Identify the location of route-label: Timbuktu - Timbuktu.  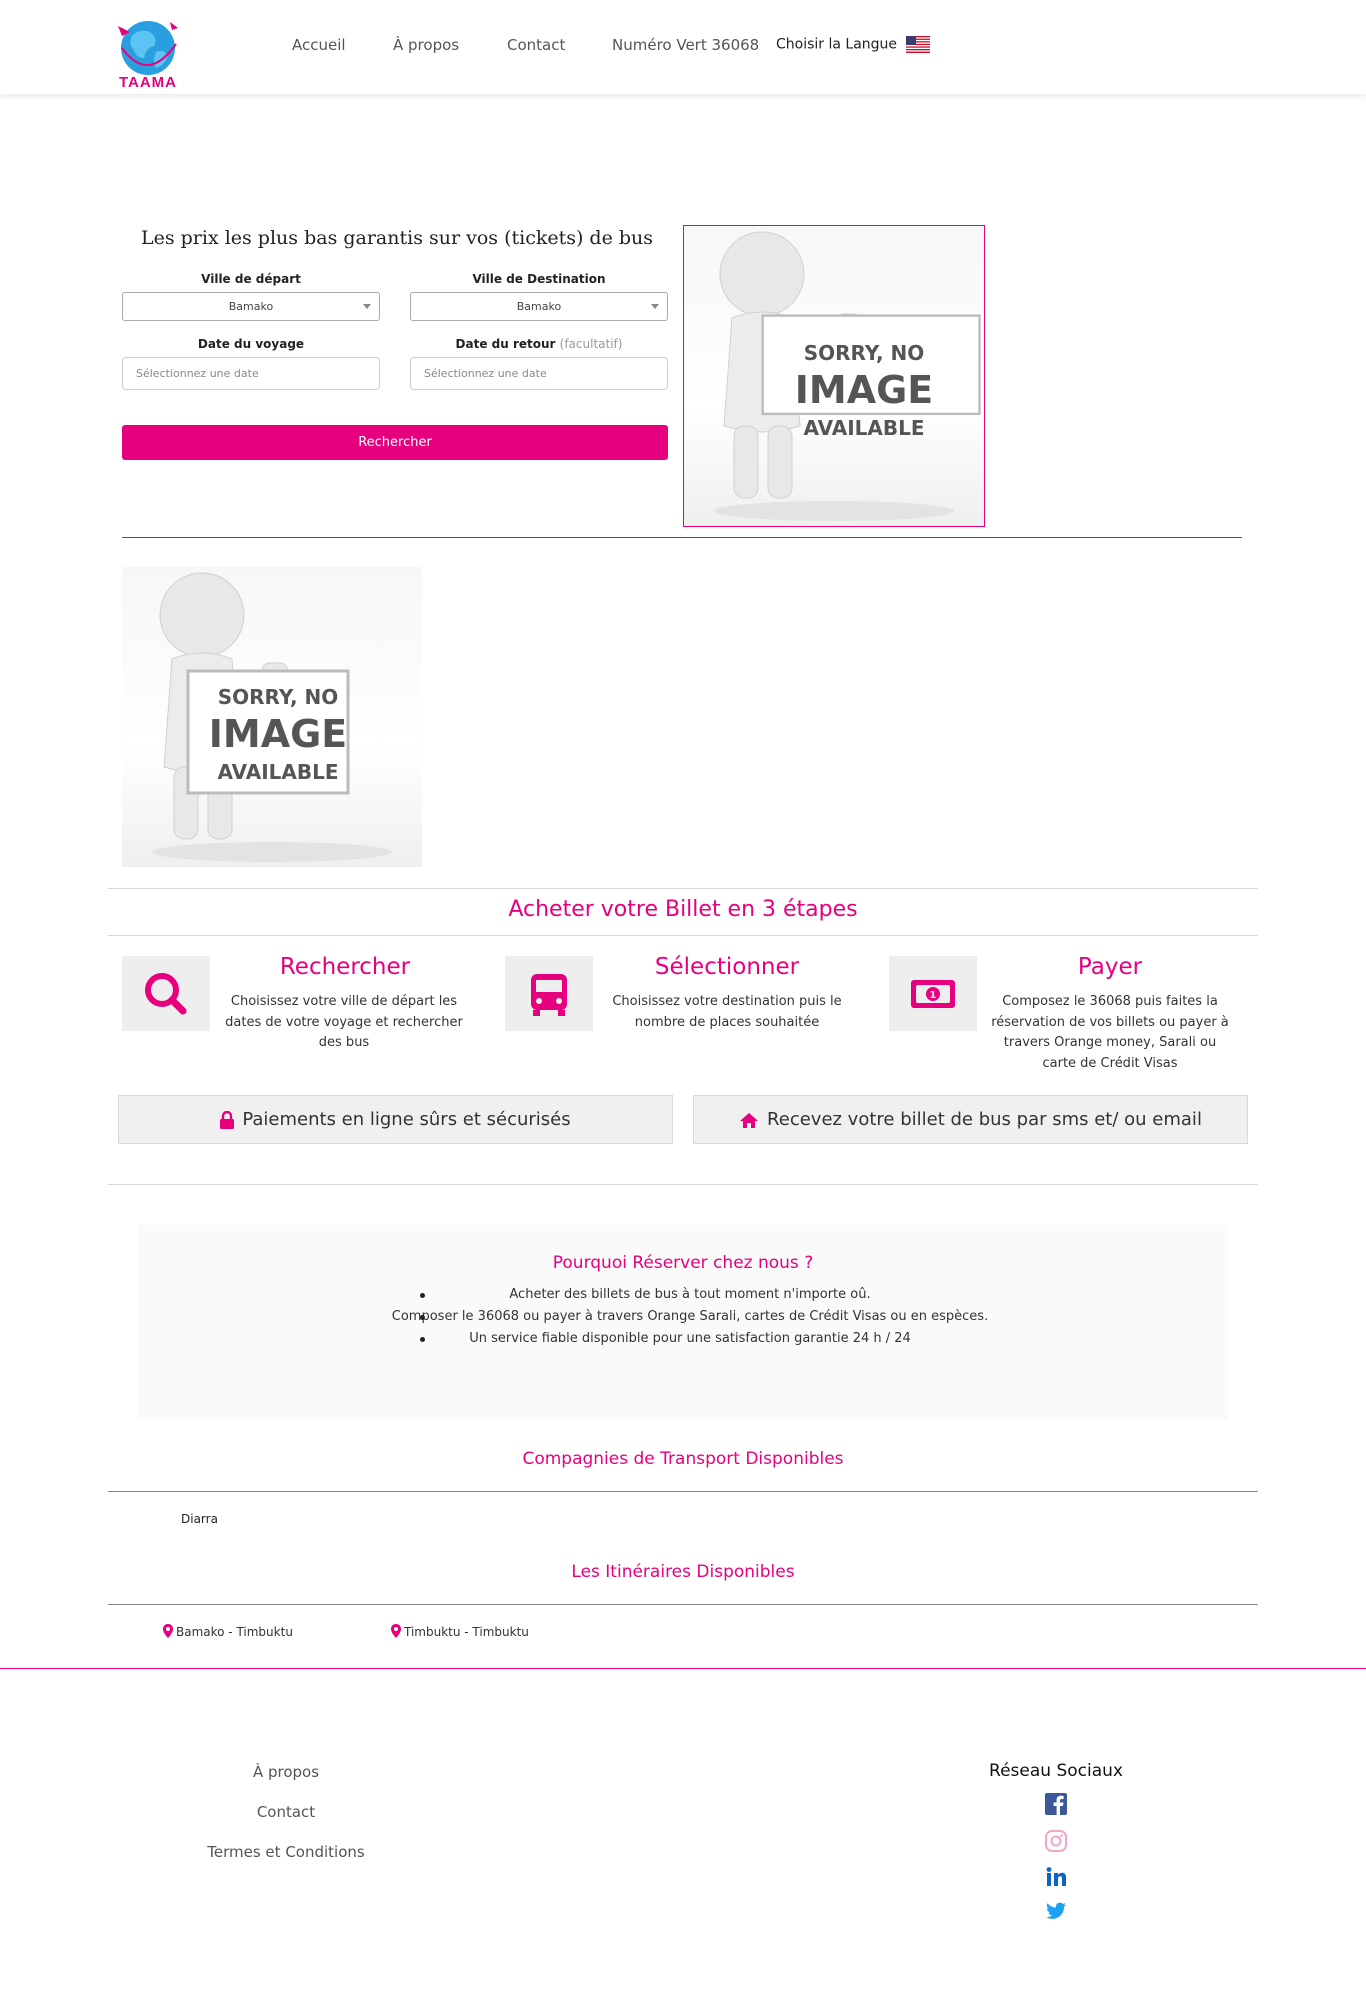
(466, 1632).